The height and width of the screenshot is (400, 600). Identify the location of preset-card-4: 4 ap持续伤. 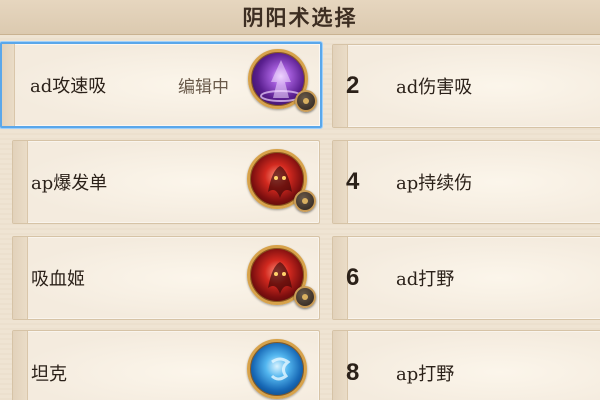
(466, 182).